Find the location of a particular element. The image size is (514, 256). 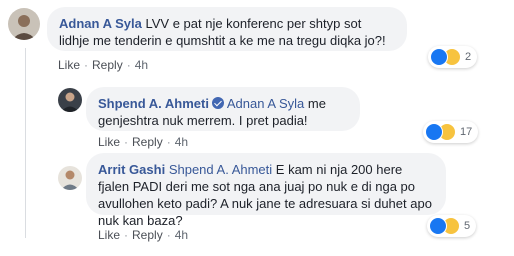

comment-mention: Shpend A. Ahmeti is located at coordinates (220, 169).